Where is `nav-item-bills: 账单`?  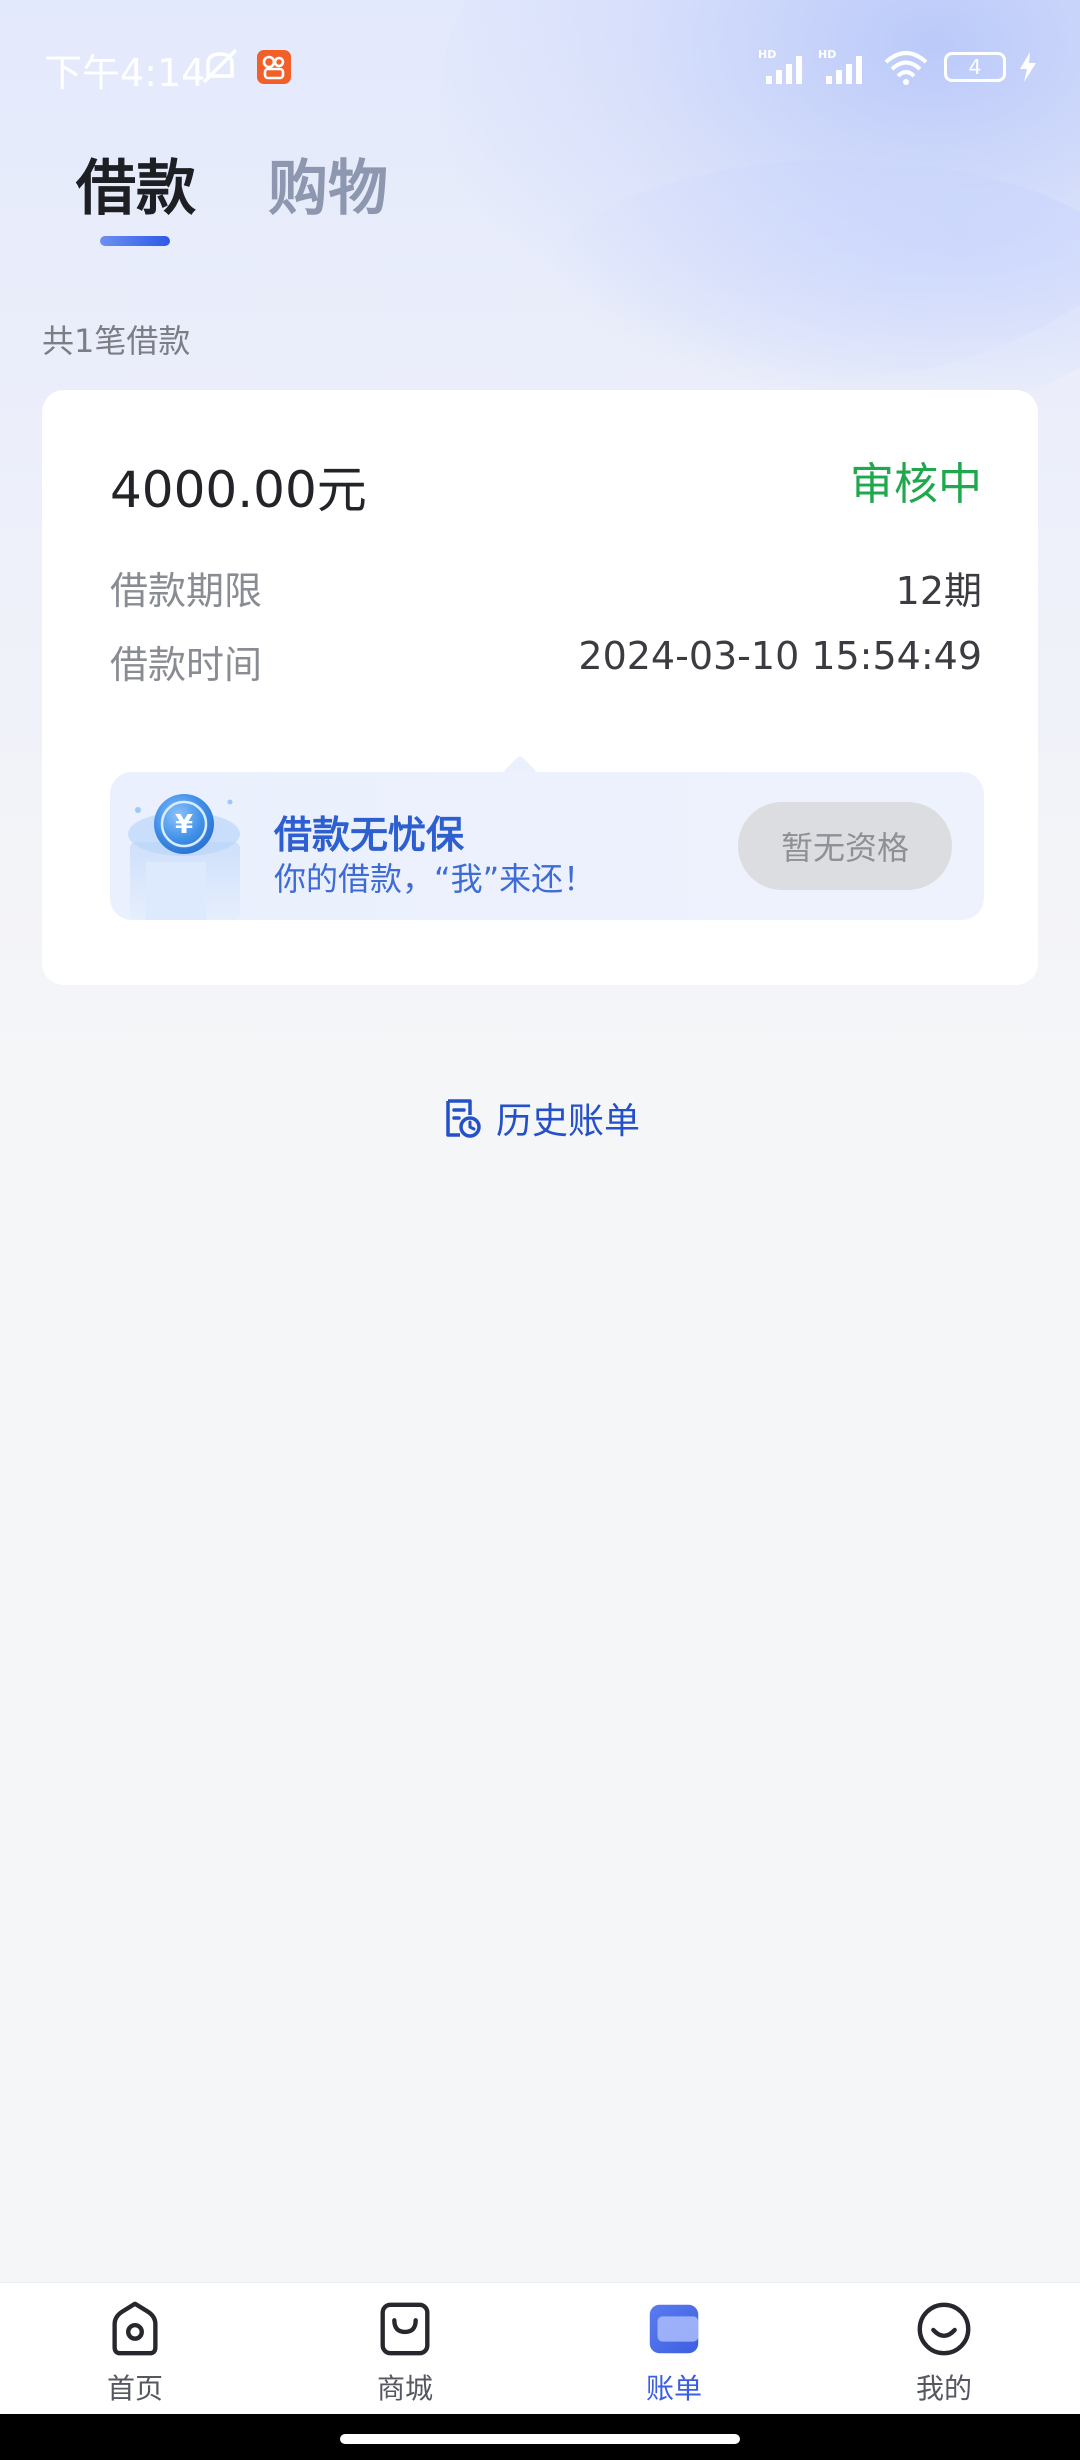
nav-item-bills: 账单 is located at coordinates (674, 2352).